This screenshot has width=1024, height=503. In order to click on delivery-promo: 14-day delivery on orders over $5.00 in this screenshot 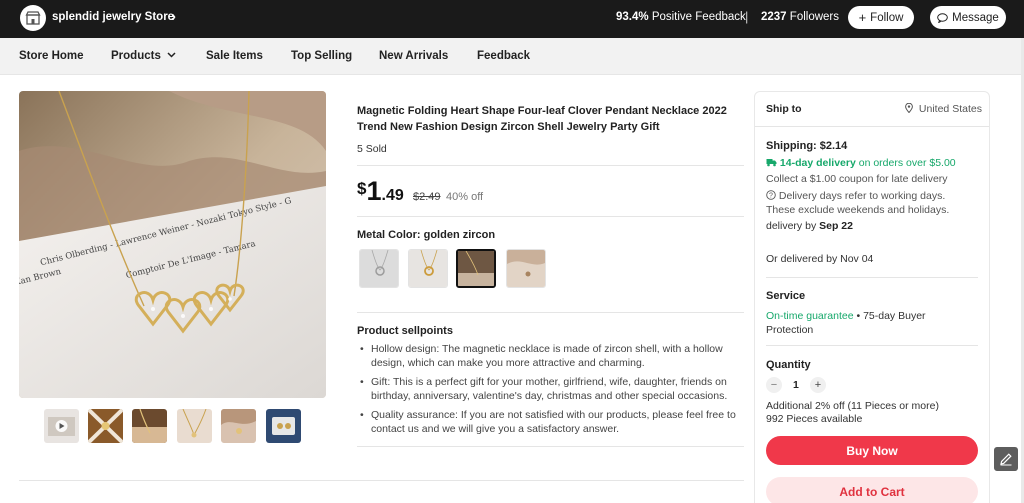, I will do `click(861, 163)`.